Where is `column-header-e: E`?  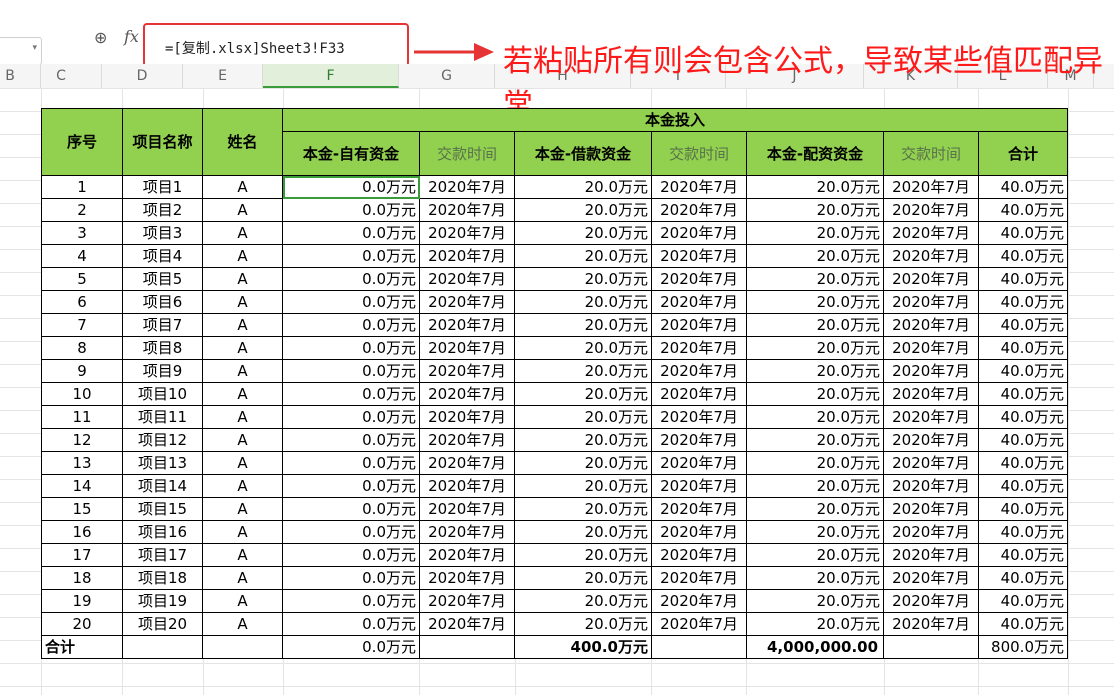 column-header-e: E is located at coordinates (223, 76).